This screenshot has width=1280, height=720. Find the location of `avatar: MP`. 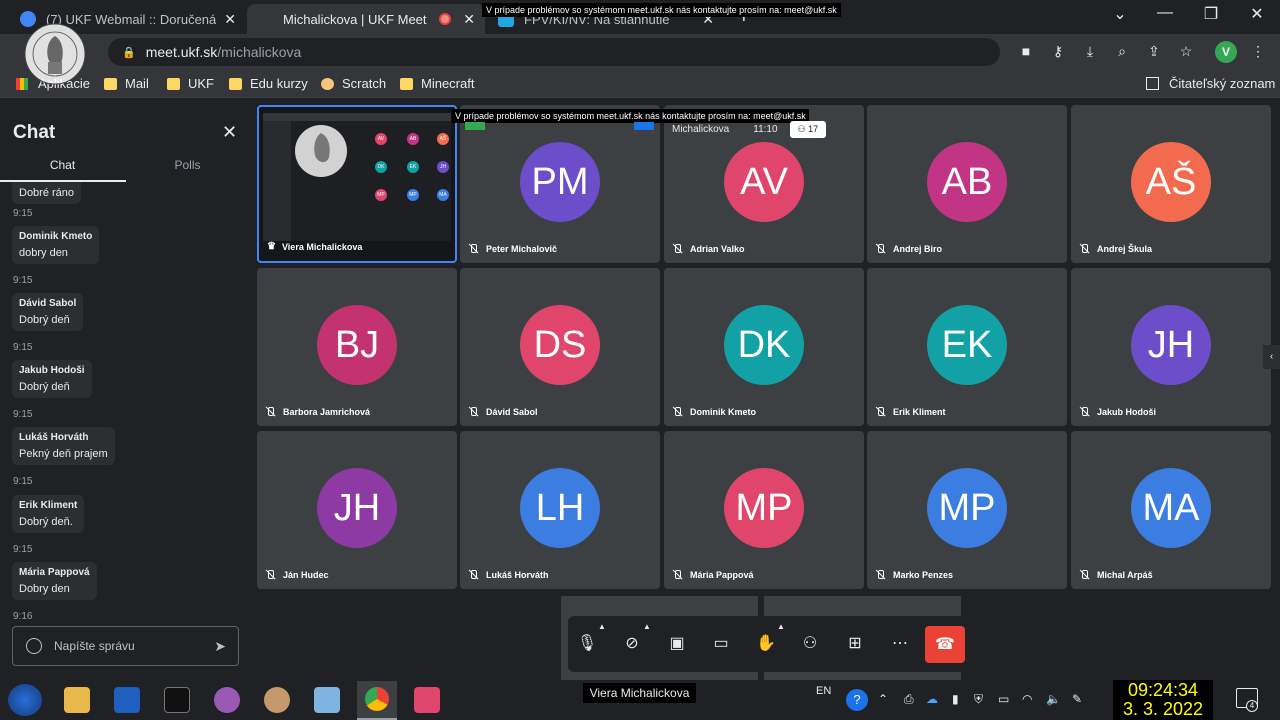

avatar: MP is located at coordinates (967, 508).